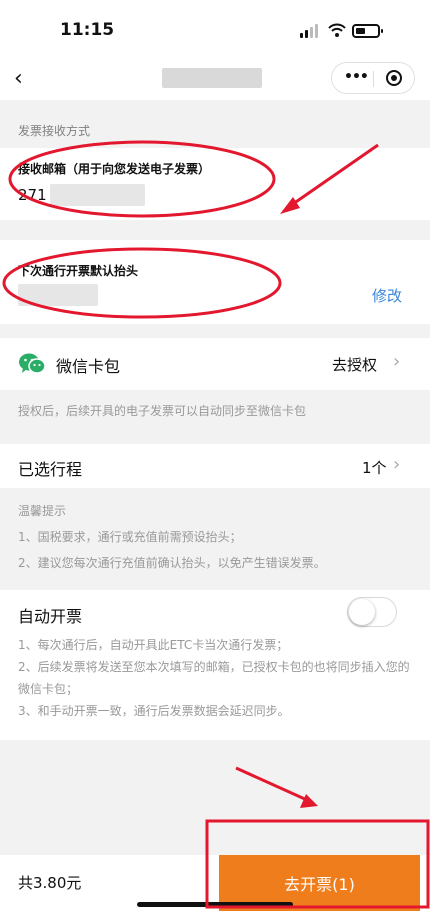 The image size is (430, 911). I want to click on email-redacted, so click(97, 195).